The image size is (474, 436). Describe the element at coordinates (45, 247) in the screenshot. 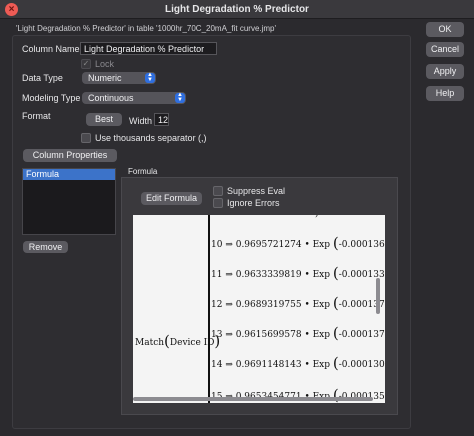

I see `remove-button: Remove` at that location.